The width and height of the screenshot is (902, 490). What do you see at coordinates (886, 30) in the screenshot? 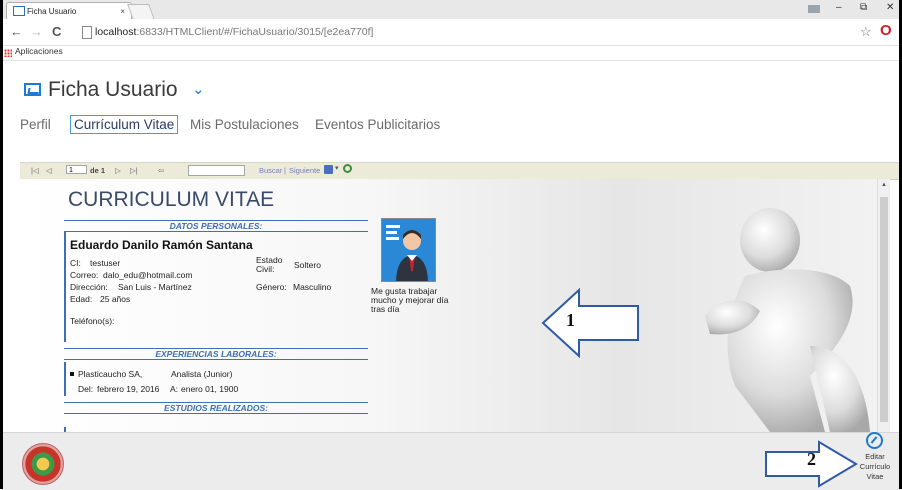
I see `opera-icon: O` at bounding box center [886, 30].